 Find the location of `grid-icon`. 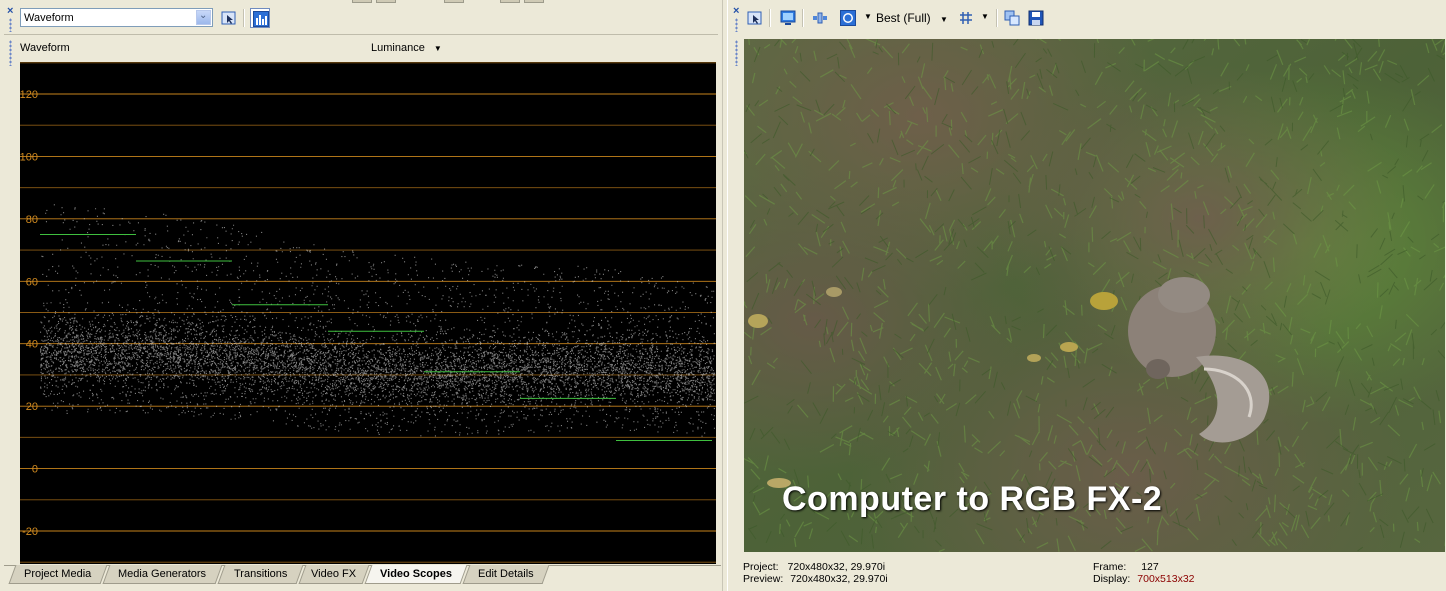

grid-icon is located at coordinates (966, 18).